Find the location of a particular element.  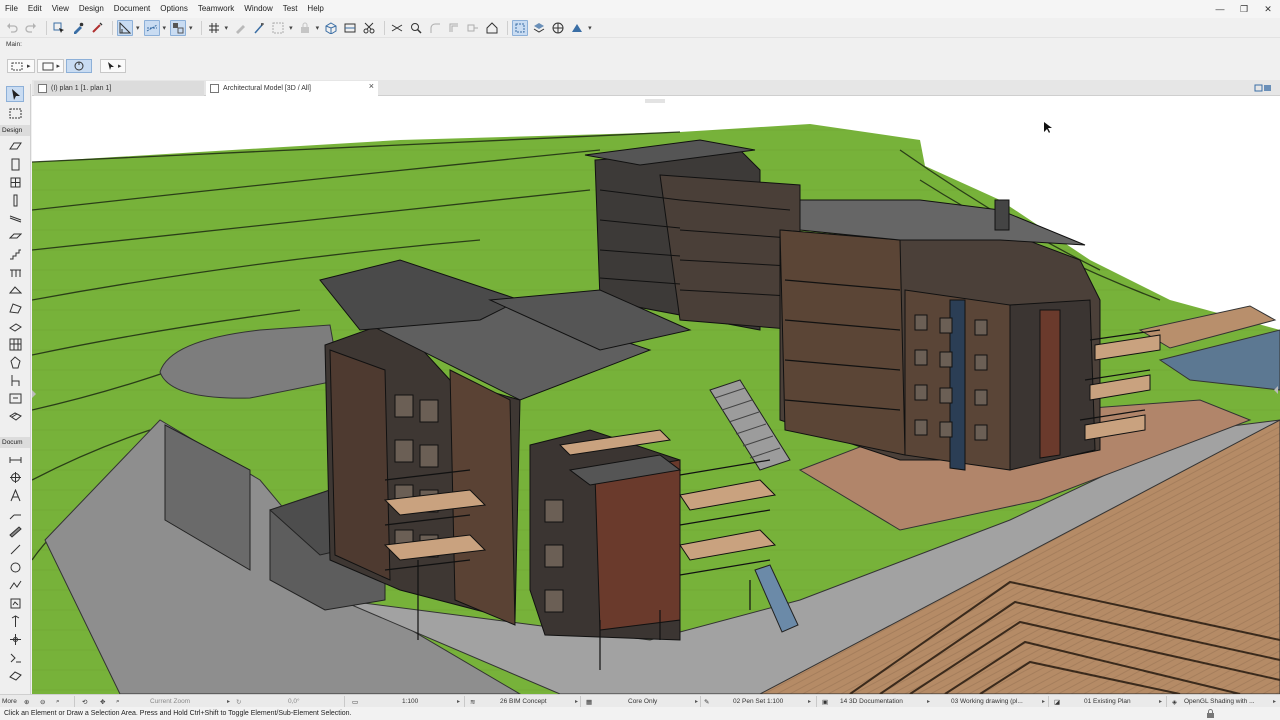

column-tool is located at coordinates (15, 164).